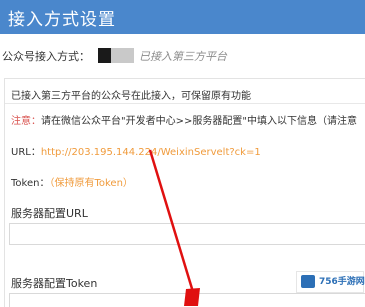  I want to click on notice-key: 注意：, so click(26, 121).